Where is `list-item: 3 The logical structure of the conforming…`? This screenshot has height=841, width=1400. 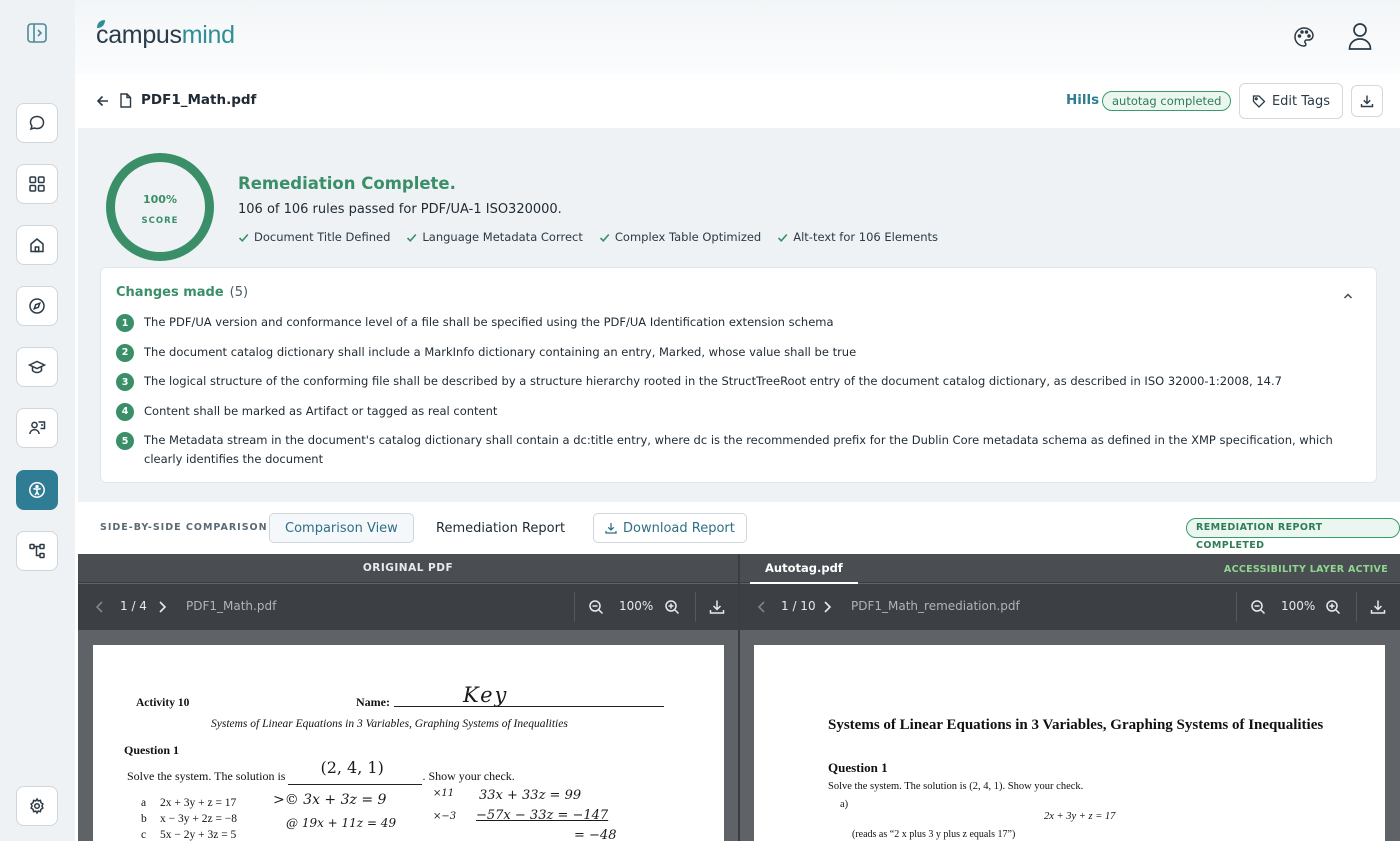
list-item: 3 The logical structure of the conforming… is located at coordinates (733, 381).